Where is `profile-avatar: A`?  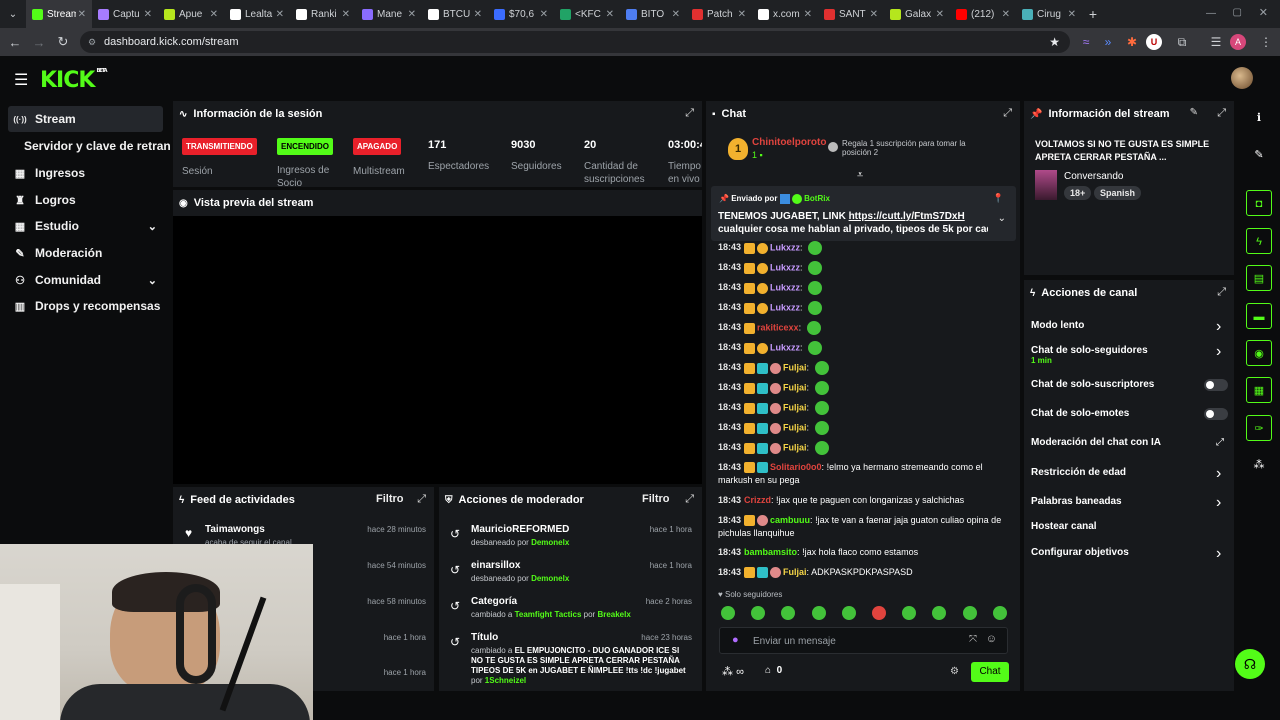
profile-avatar: A is located at coordinates (1238, 42).